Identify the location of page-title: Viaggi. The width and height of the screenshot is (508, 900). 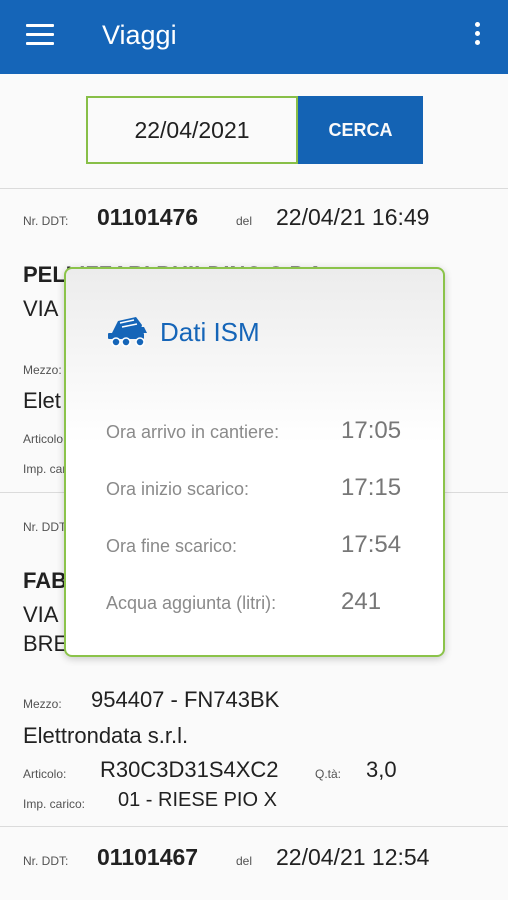
(139, 35).